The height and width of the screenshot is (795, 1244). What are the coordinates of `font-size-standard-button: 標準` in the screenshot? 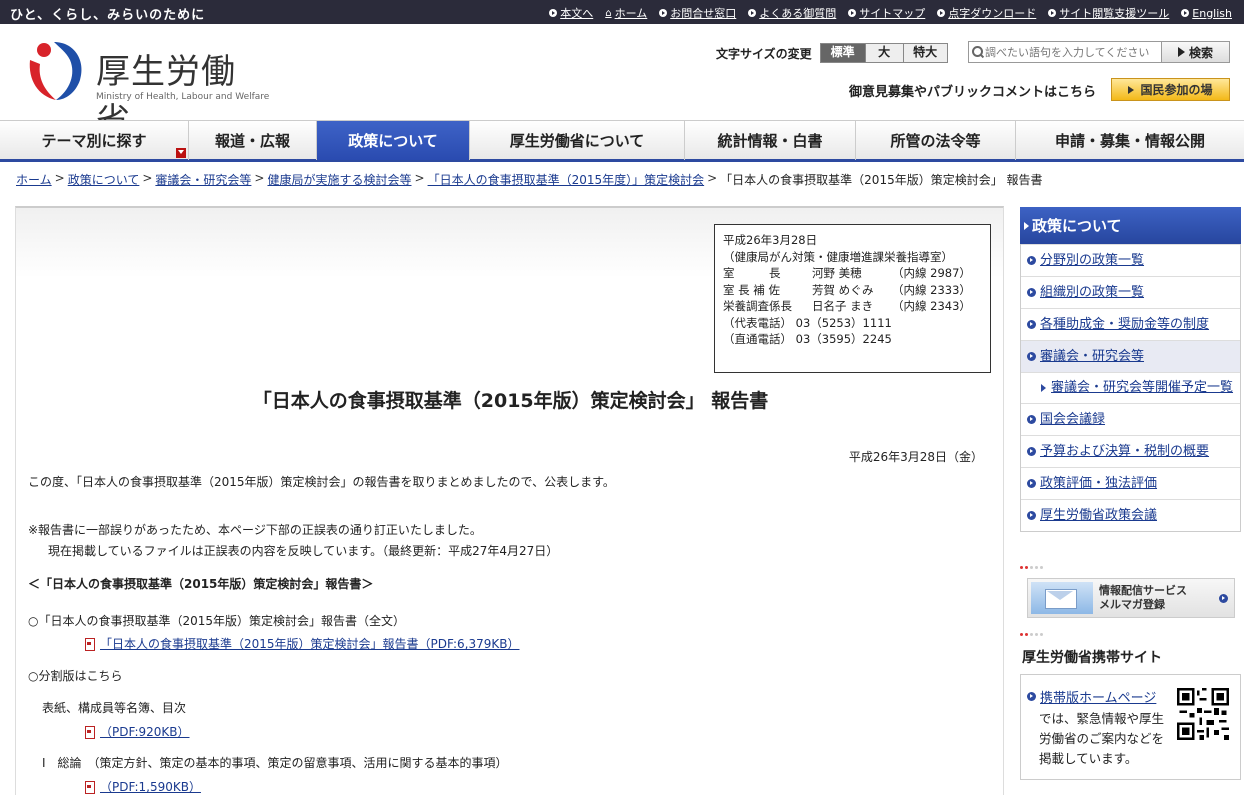 It's located at (842, 53).